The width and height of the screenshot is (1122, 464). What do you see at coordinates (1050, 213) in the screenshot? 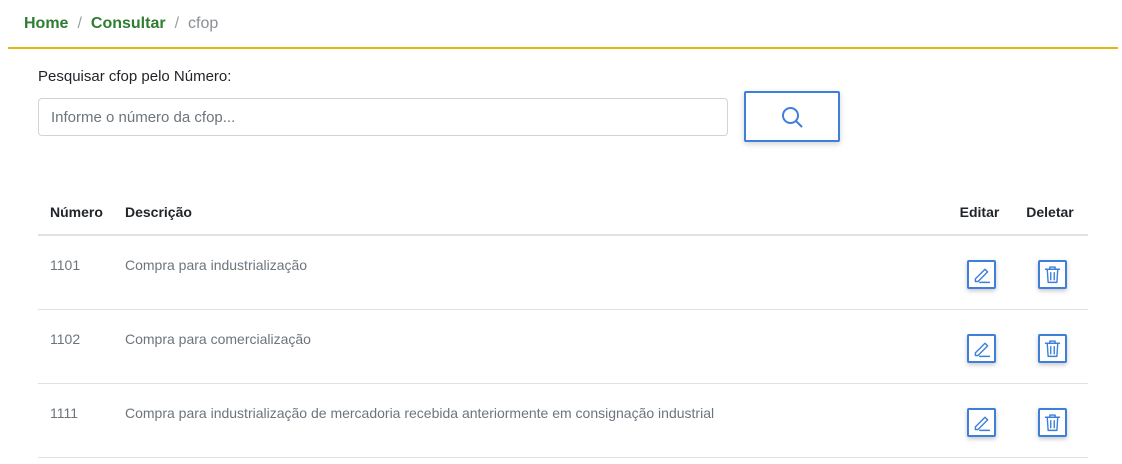
I see `header-deletar: Deletar` at bounding box center [1050, 213].